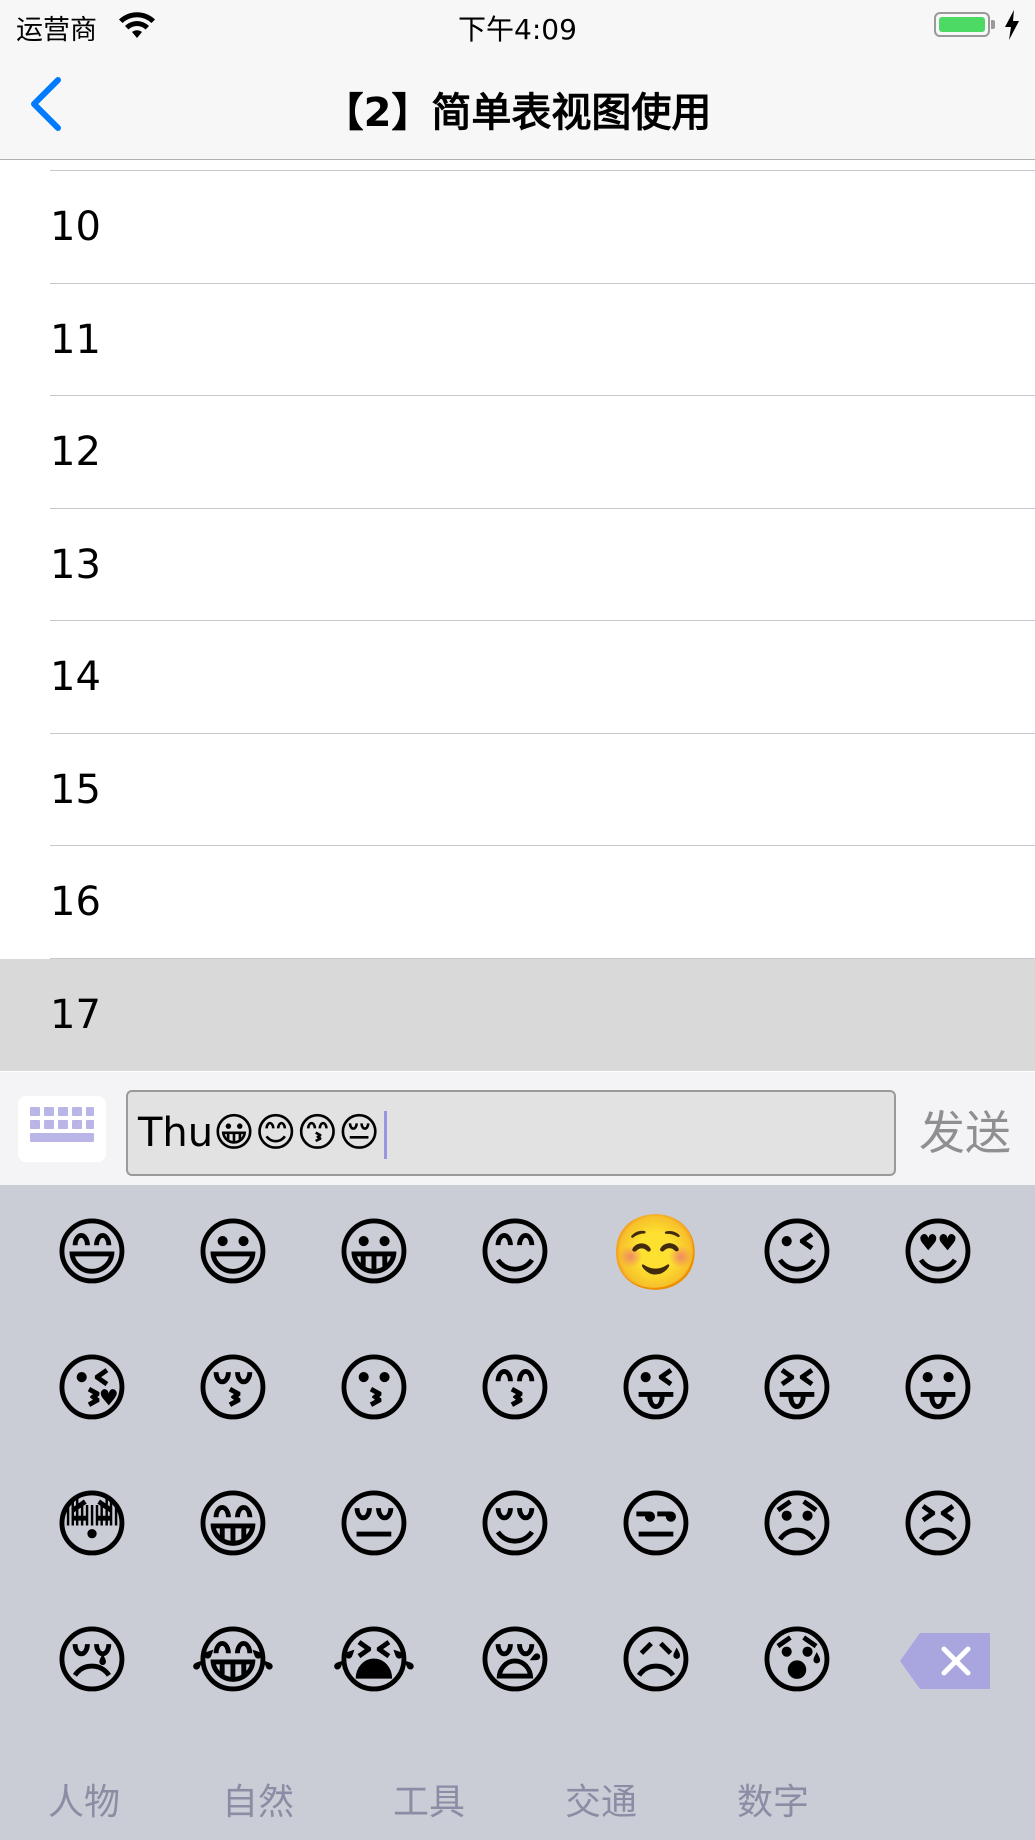 This screenshot has width=1035, height=1840. What do you see at coordinates (75, 677) in the screenshot?
I see `row-label: 14` at bounding box center [75, 677].